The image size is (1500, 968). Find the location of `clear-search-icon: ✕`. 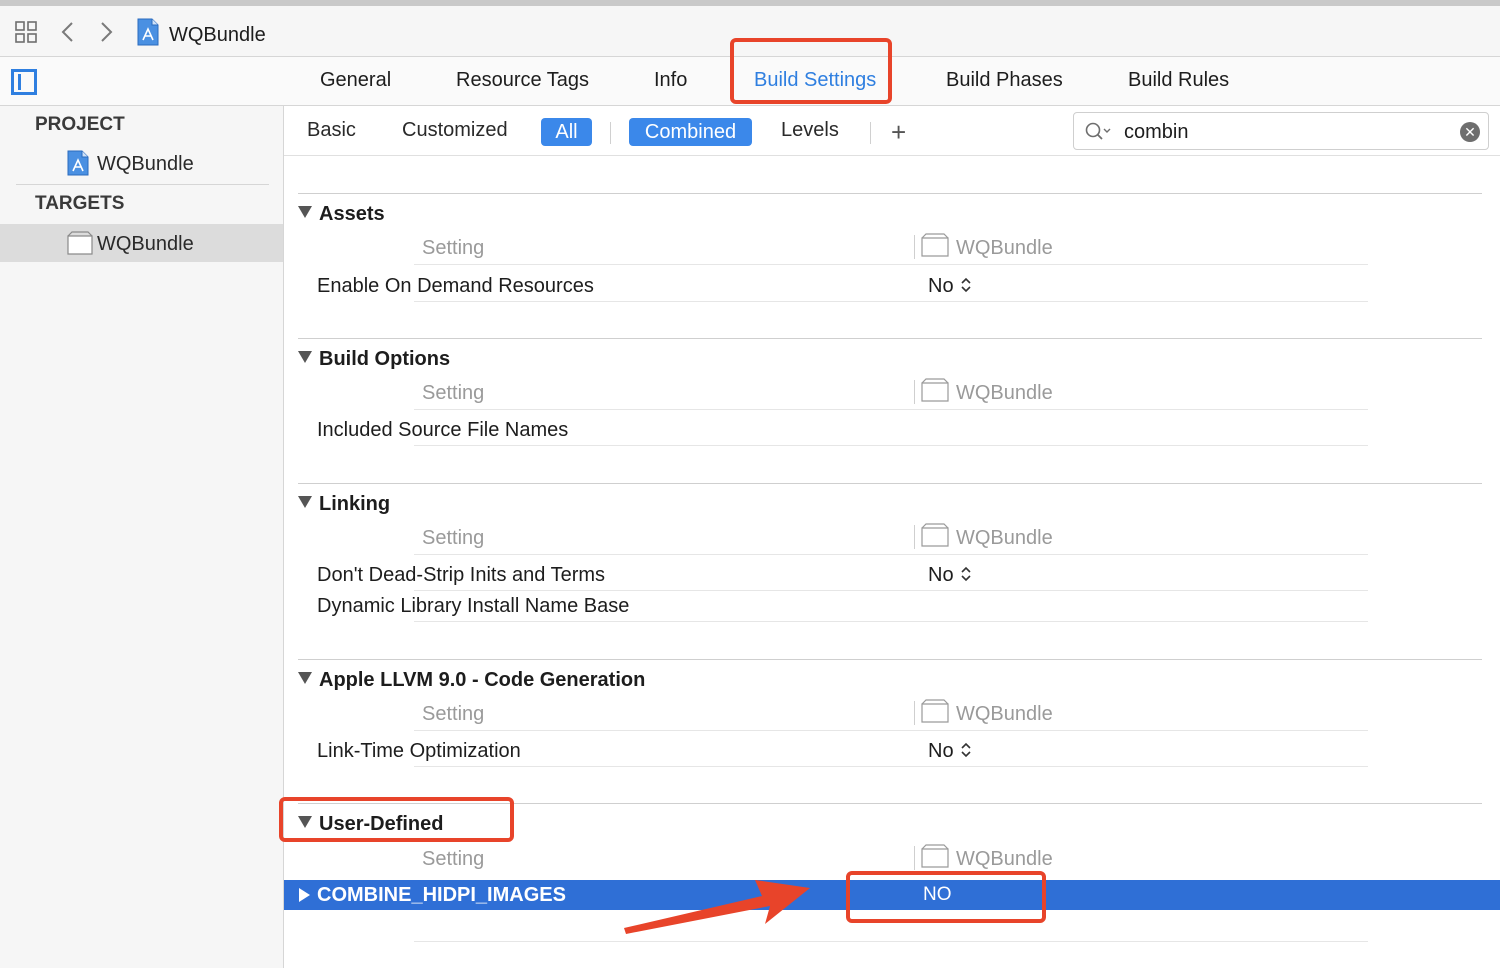

clear-search-icon: ✕ is located at coordinates (1470, 132).